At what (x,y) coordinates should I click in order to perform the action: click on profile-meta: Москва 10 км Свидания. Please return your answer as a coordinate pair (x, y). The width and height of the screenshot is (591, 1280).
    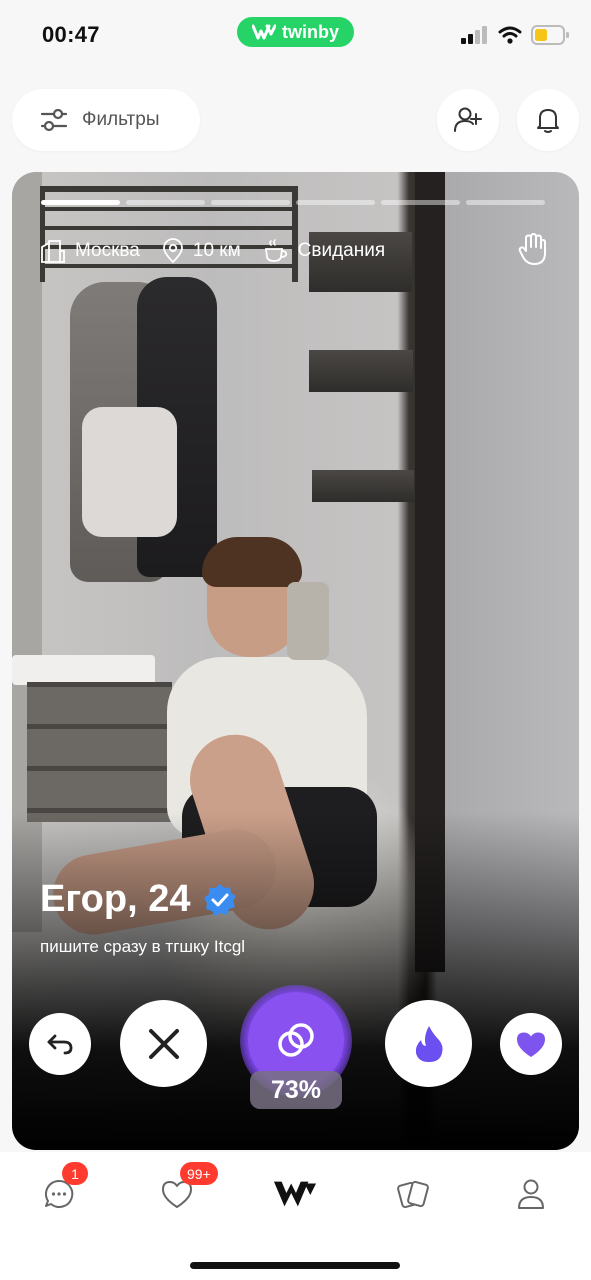
    Looking at the image, I should click on (212, 251).